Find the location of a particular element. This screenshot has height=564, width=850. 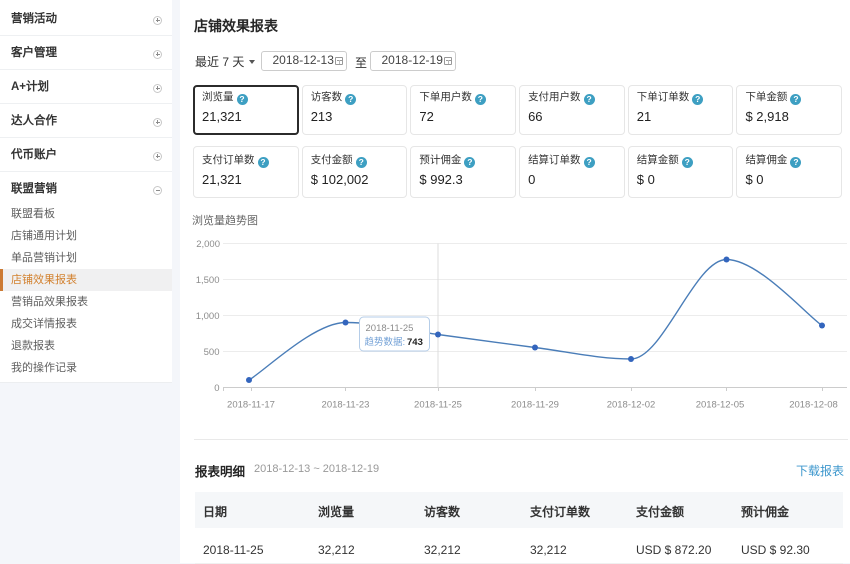

svg-text: 2018-12-08 is located at coordinates (813, 405).